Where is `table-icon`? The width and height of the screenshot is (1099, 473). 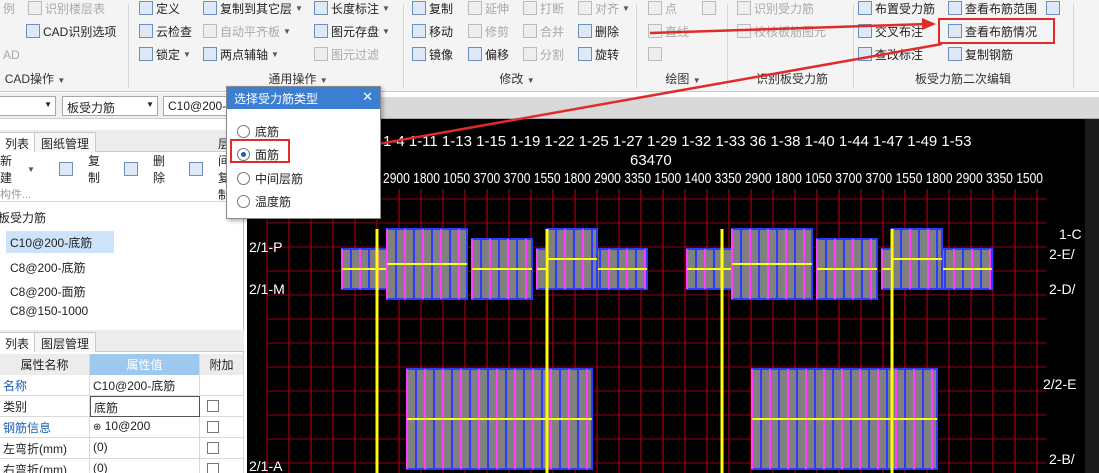
table-icon is located at coordinates (35, 8).